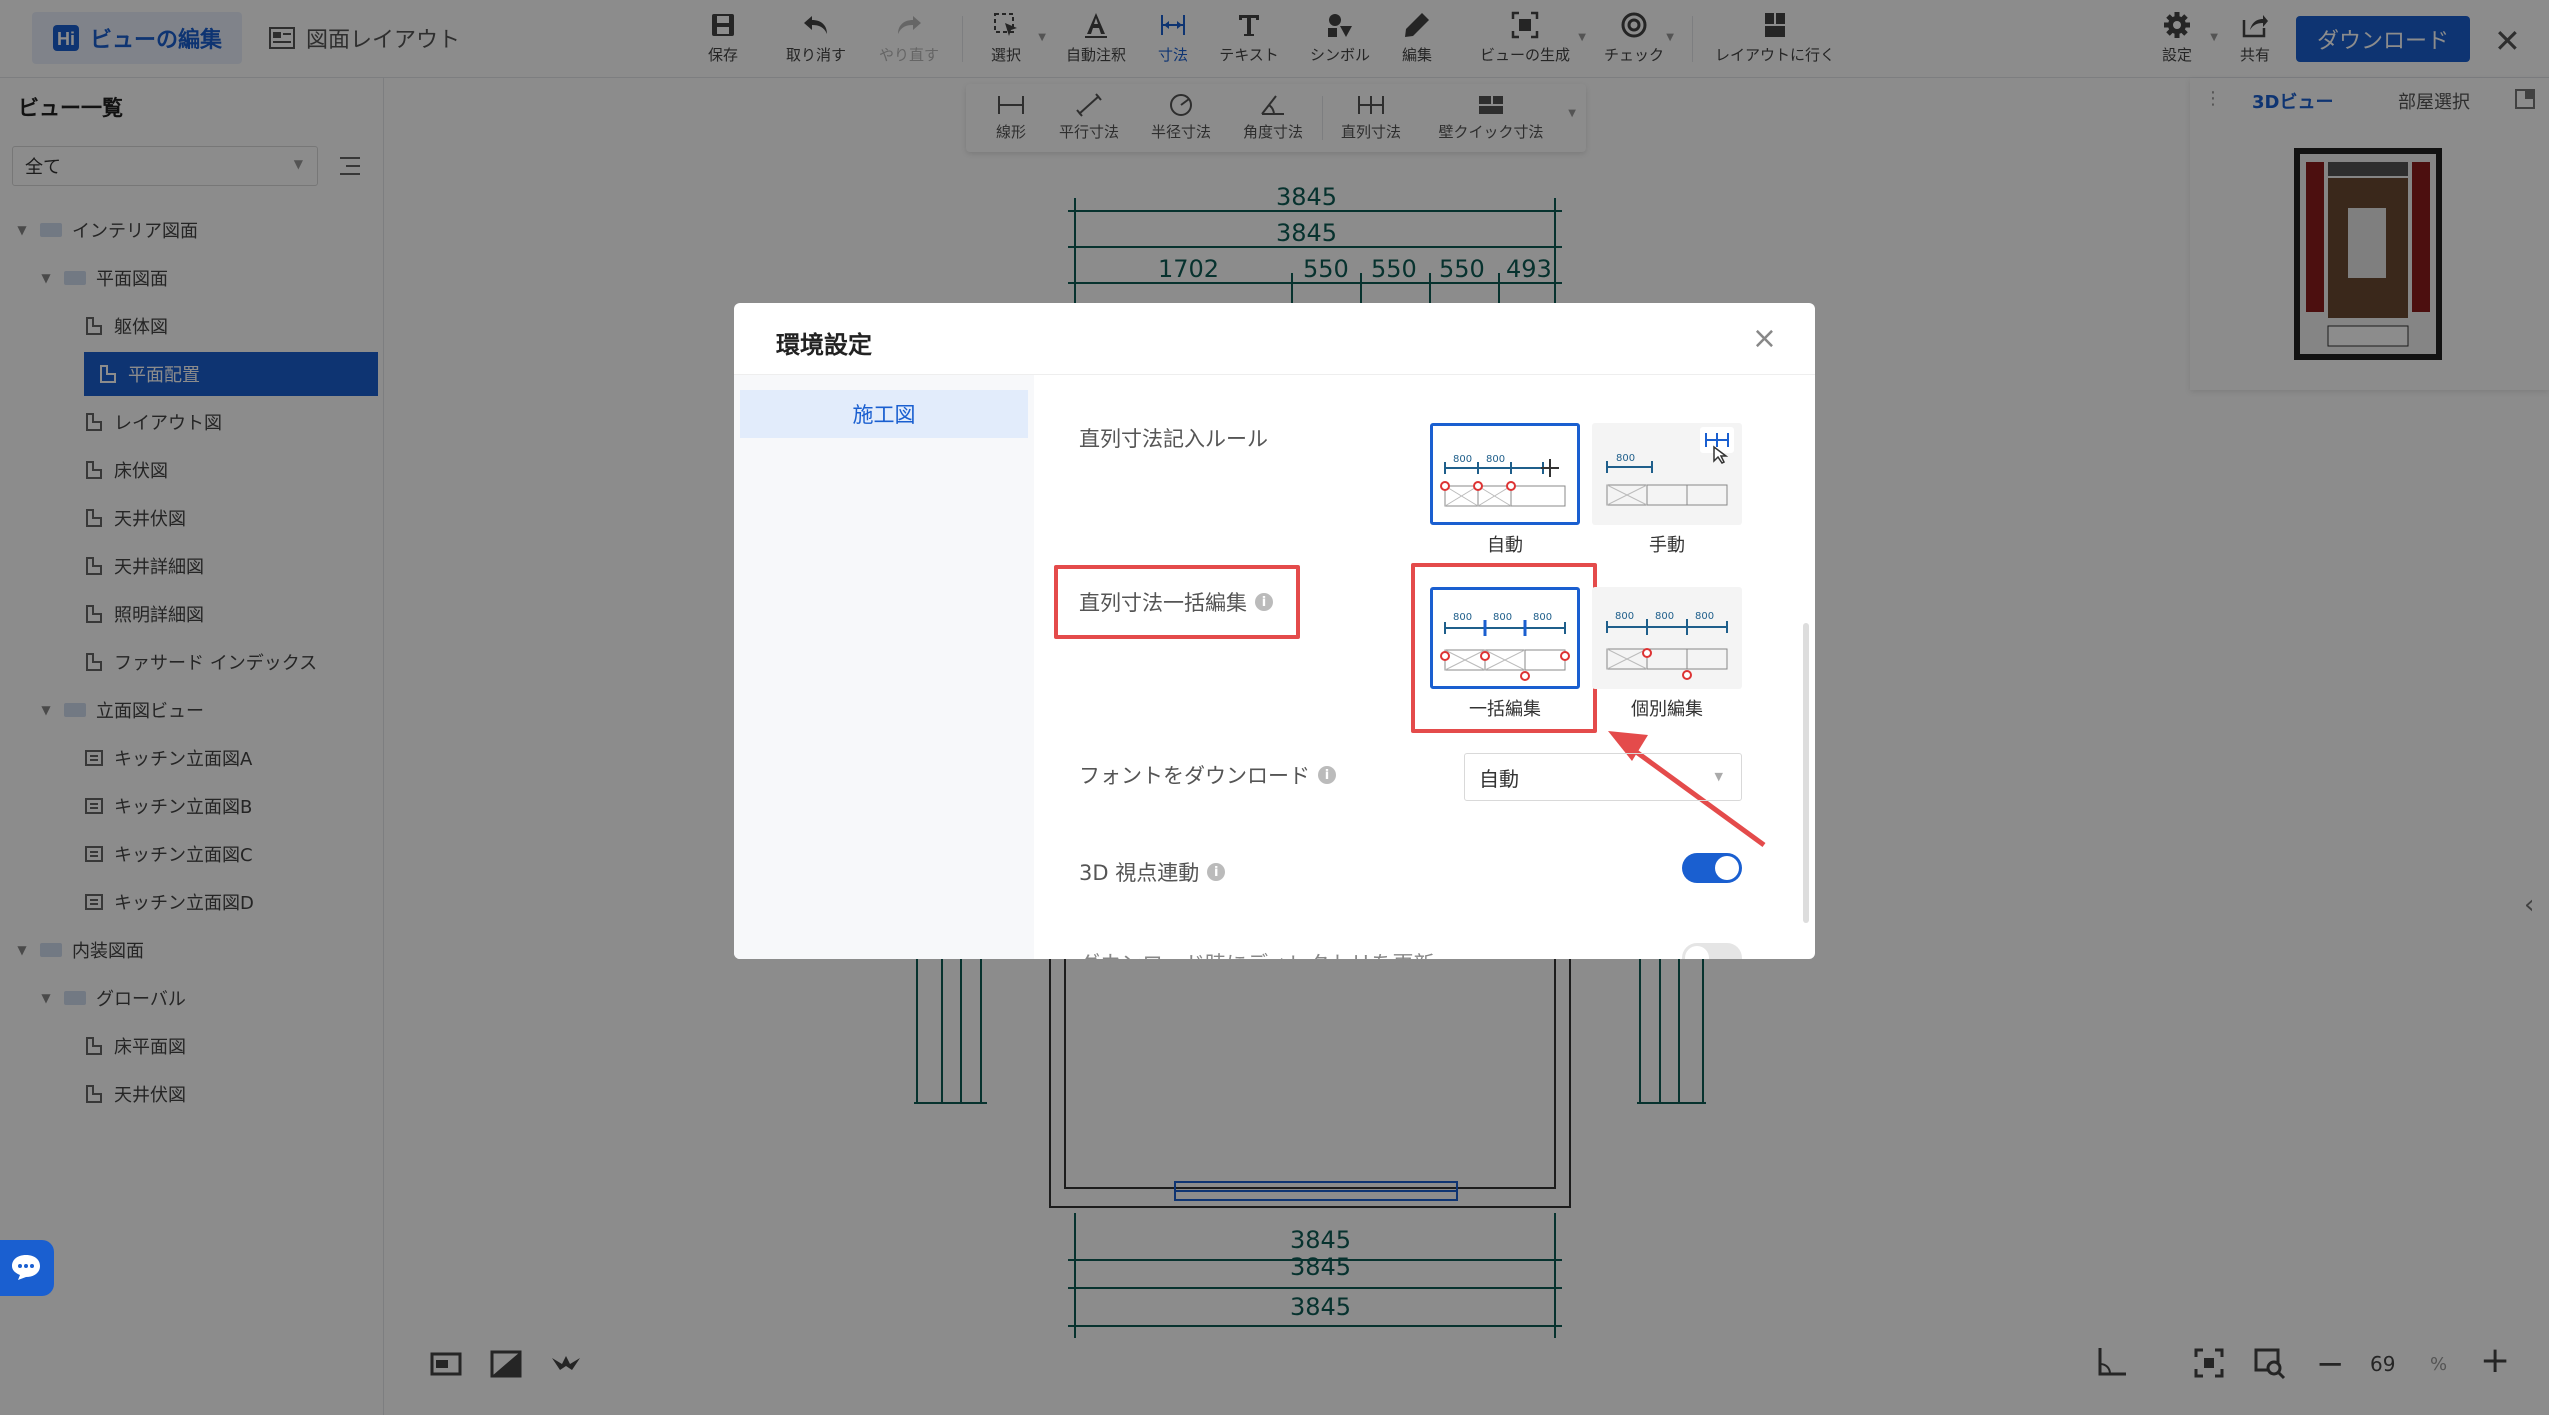  I want to click on batch-edit-label: 直列寸法一括編集 i, so click(1176, 602).